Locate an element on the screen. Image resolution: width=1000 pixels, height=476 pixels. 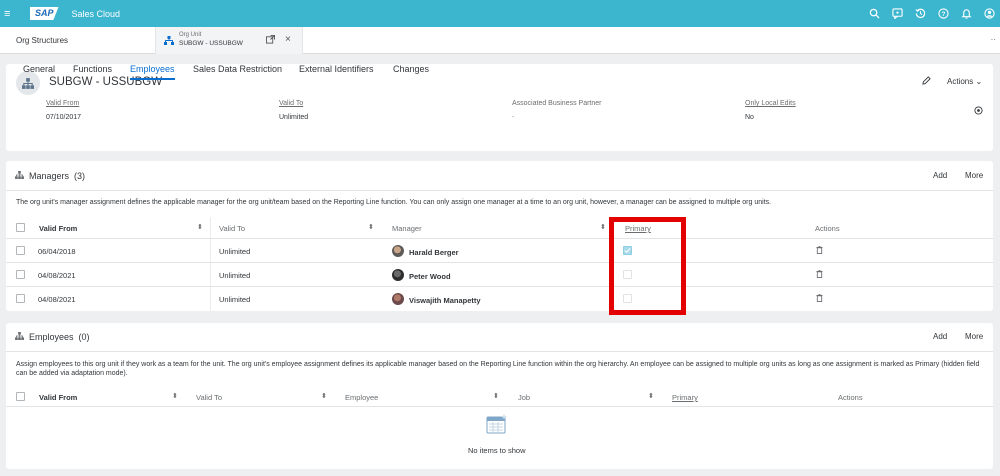
primary-column-highlight is located at coordinates (647, 266).